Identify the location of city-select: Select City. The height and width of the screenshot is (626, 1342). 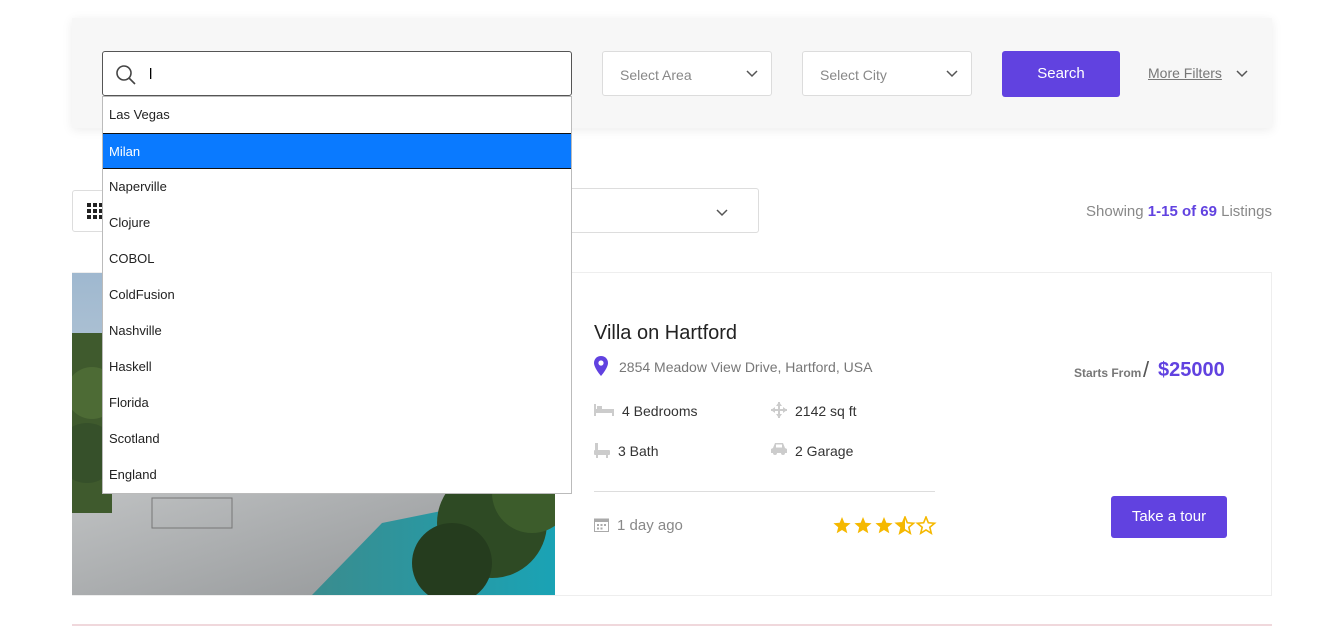
(887, 73).